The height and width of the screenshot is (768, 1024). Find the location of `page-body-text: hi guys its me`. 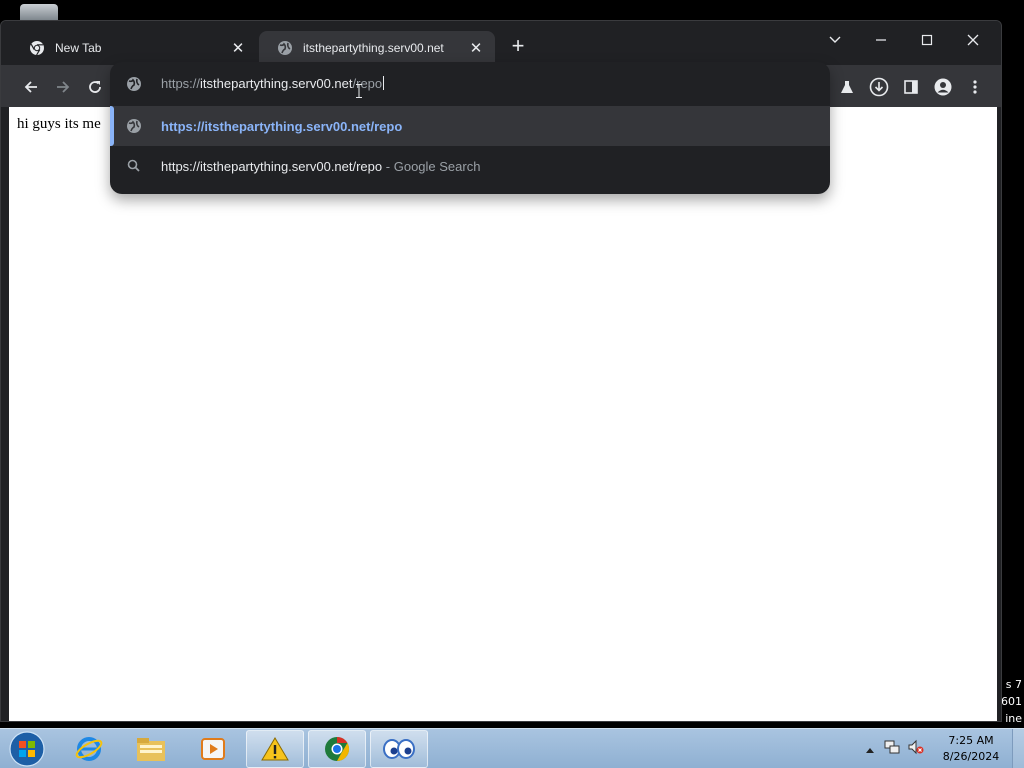

page-body-text: hi guys its me is located at coordinates (59, 124).